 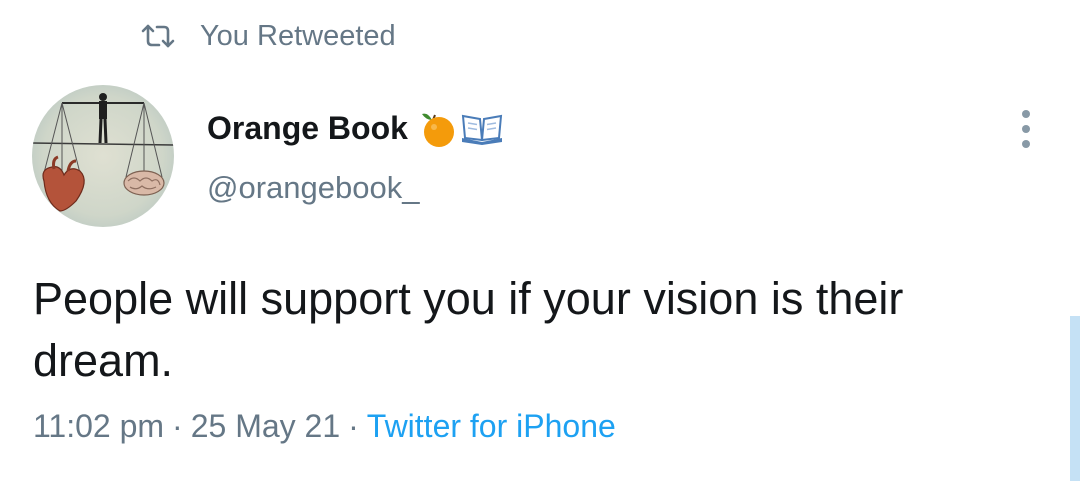 I want to click on tweet-meta: 11:02 pm · 25 May 21 · Twitter for iPhone, so click(x=324, y=426).